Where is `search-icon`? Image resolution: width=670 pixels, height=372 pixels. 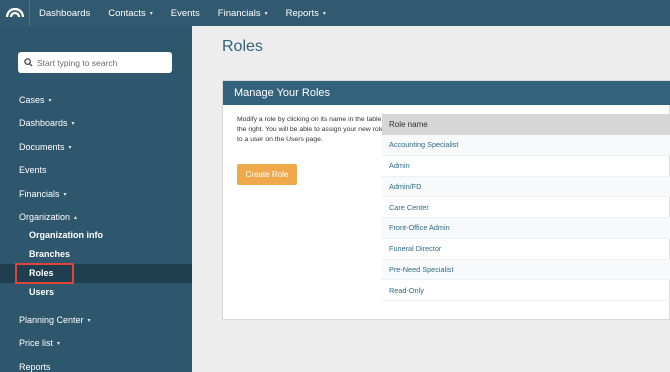 search-icon is located at coordinates (28, 62).